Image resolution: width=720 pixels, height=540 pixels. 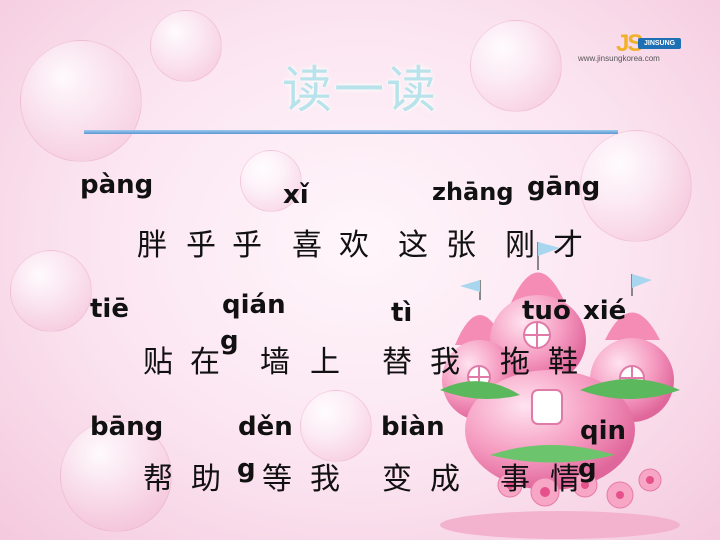 I want to click on hanzi: 拖, so click(x=515, y=362).